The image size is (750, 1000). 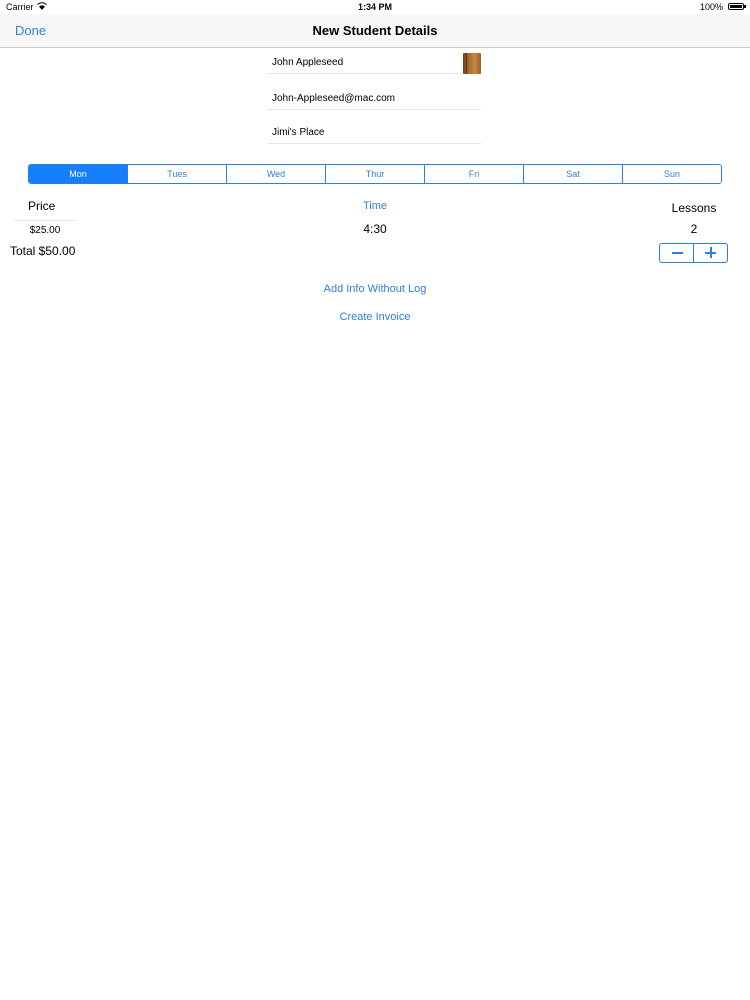 I want to click on name-field, so click(x=374, y=63).